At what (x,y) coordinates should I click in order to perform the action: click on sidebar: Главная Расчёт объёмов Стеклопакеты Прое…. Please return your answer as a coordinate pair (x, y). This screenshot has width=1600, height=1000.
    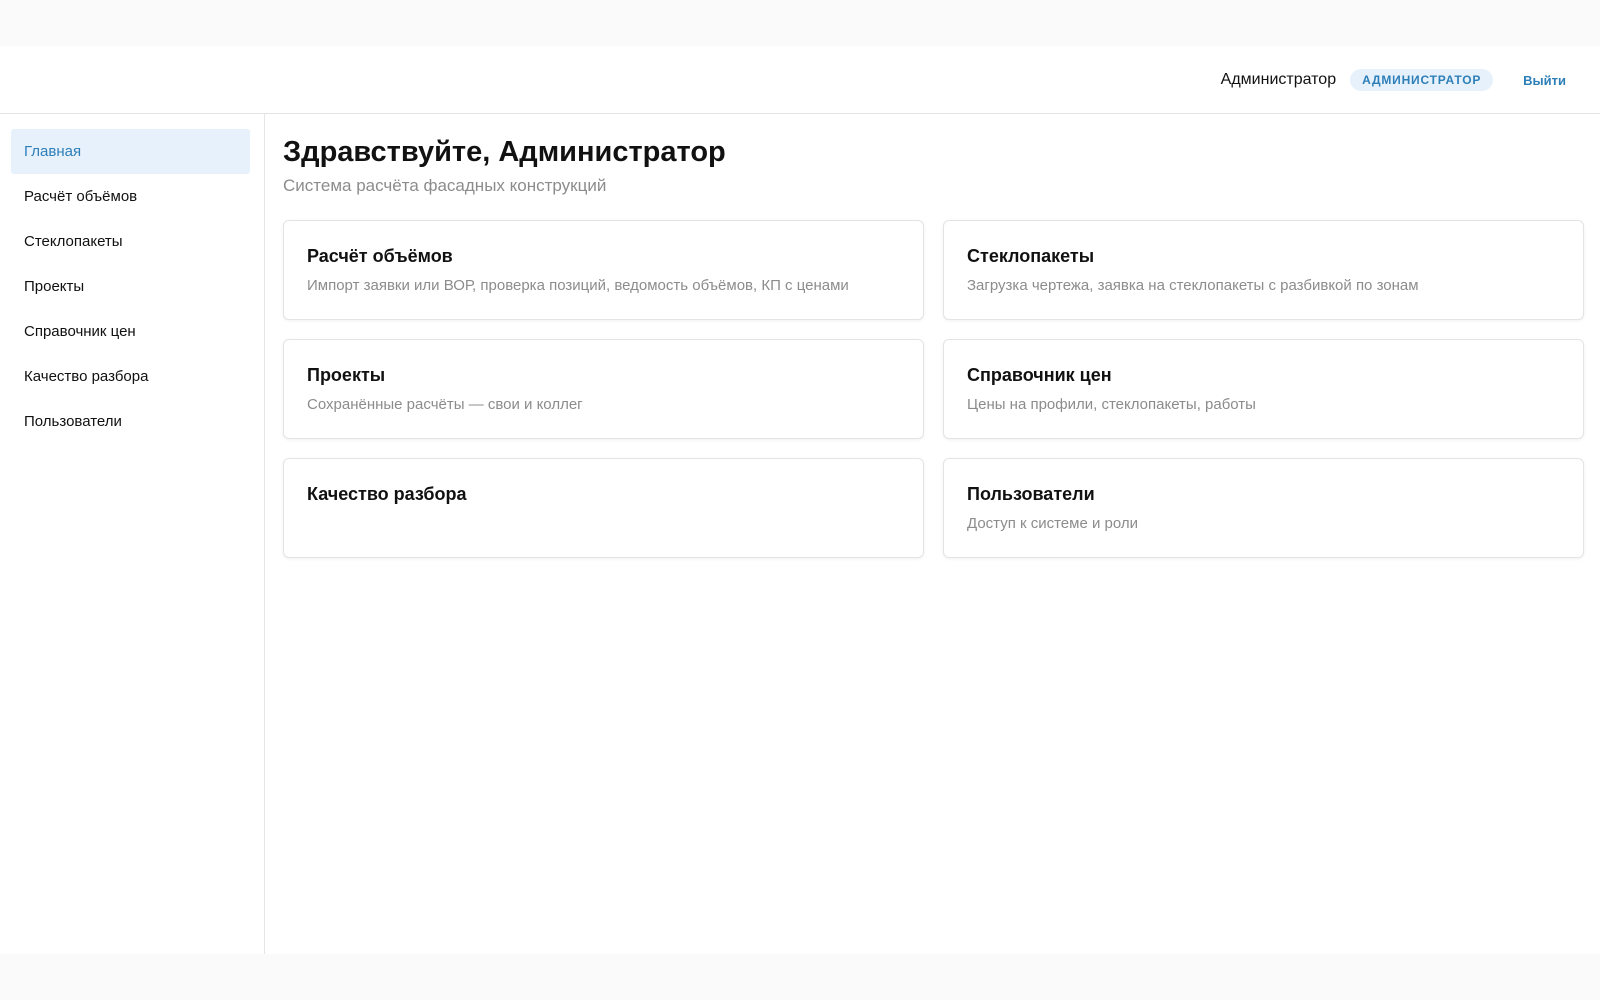
    Looking at the image, I should click on (132, 534).